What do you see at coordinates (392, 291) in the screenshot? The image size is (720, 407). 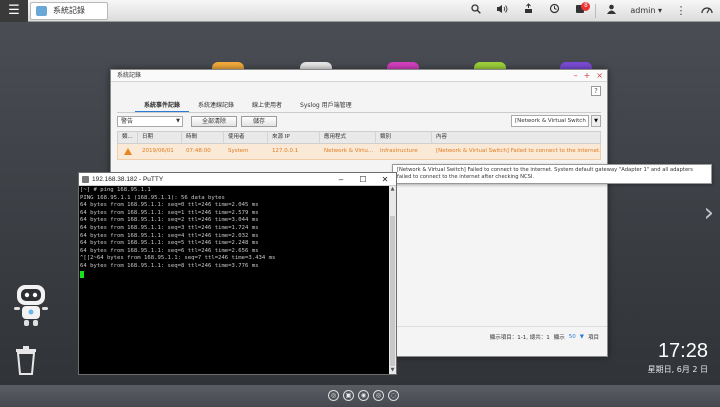 I see `scrollbar-thumb` at bounding box center [392, 291].